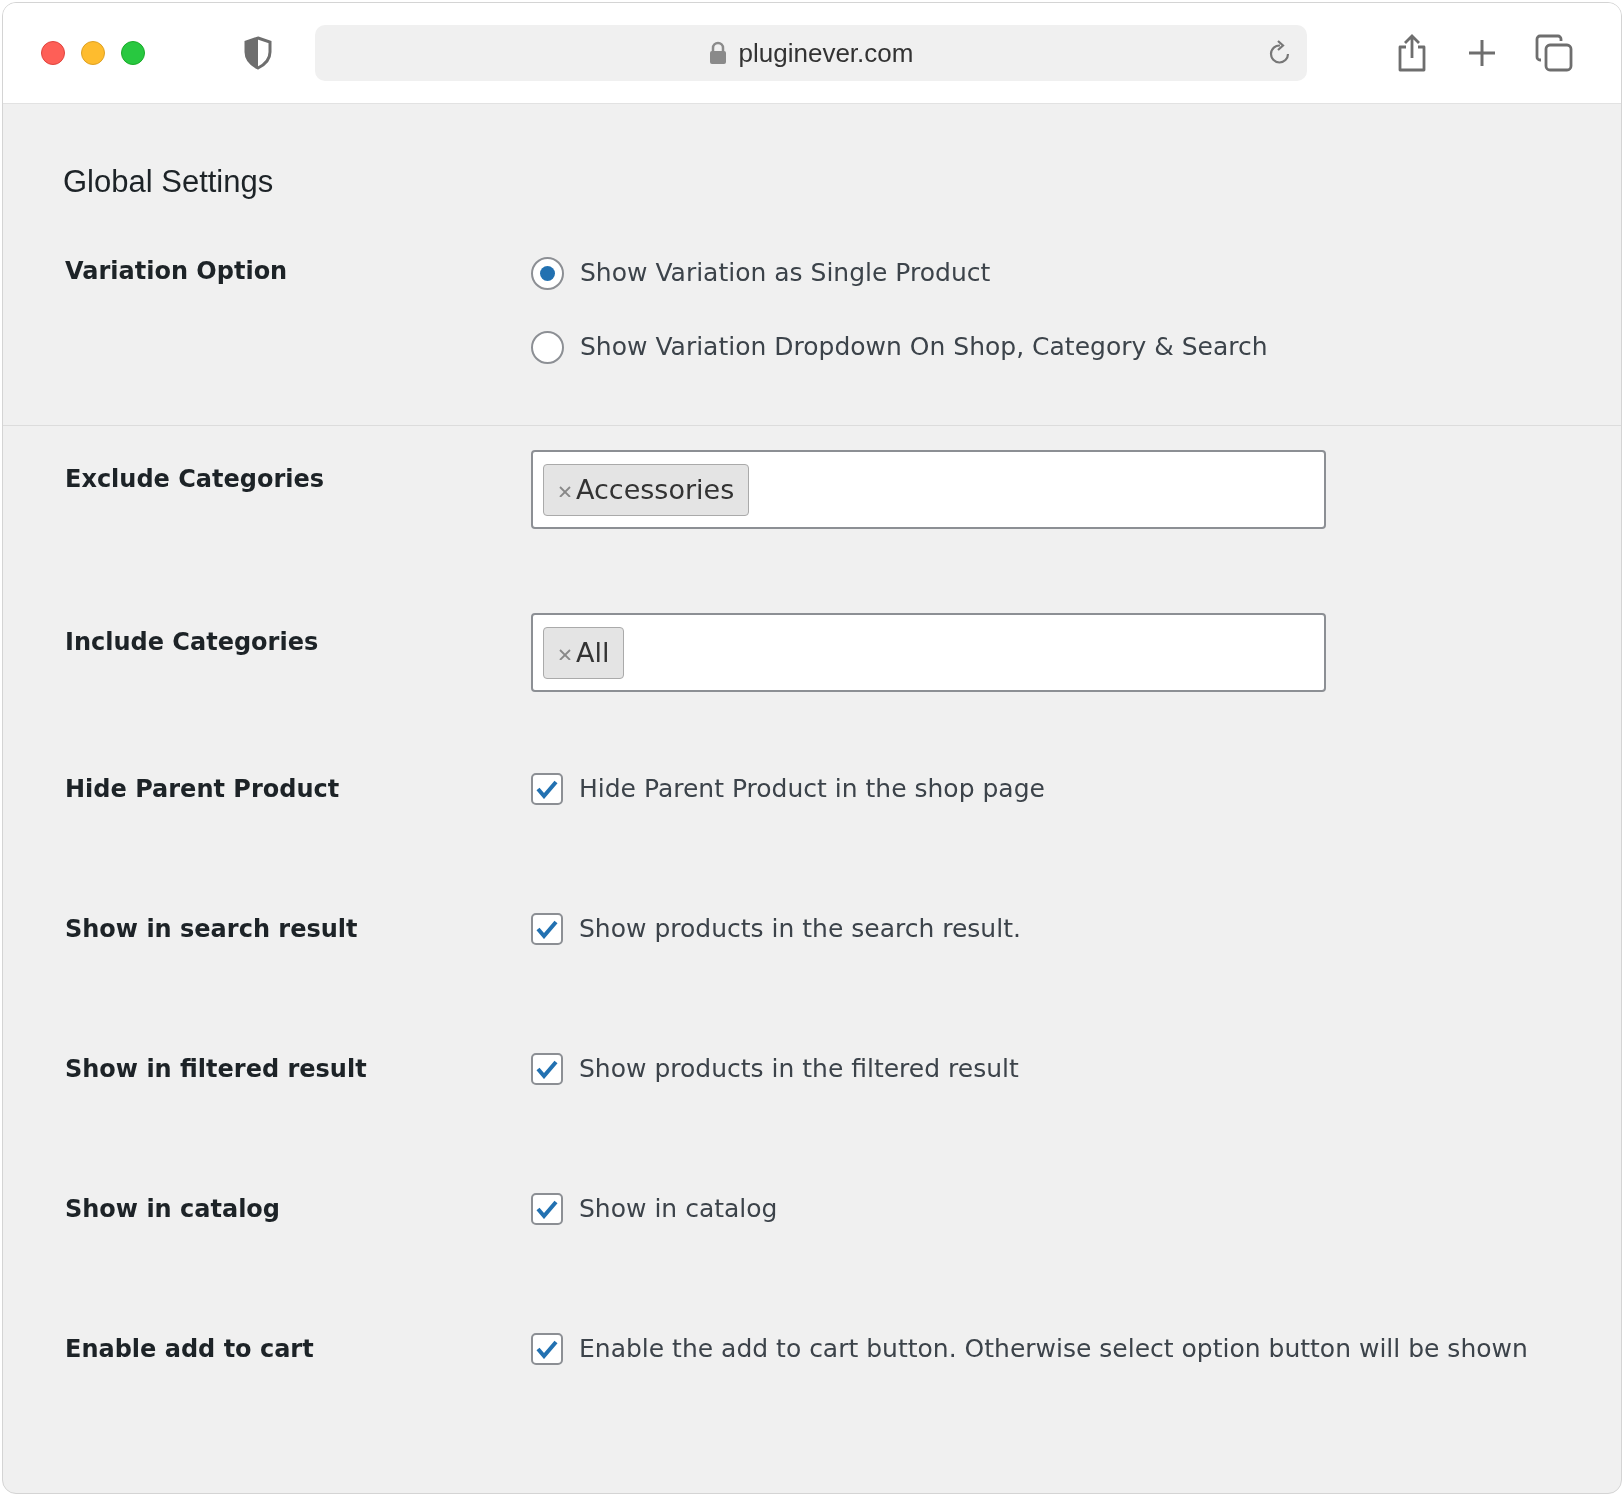 The image size is (1624, 1496). I want to click on setting-label: Show in catalog, so click(173, 1209).